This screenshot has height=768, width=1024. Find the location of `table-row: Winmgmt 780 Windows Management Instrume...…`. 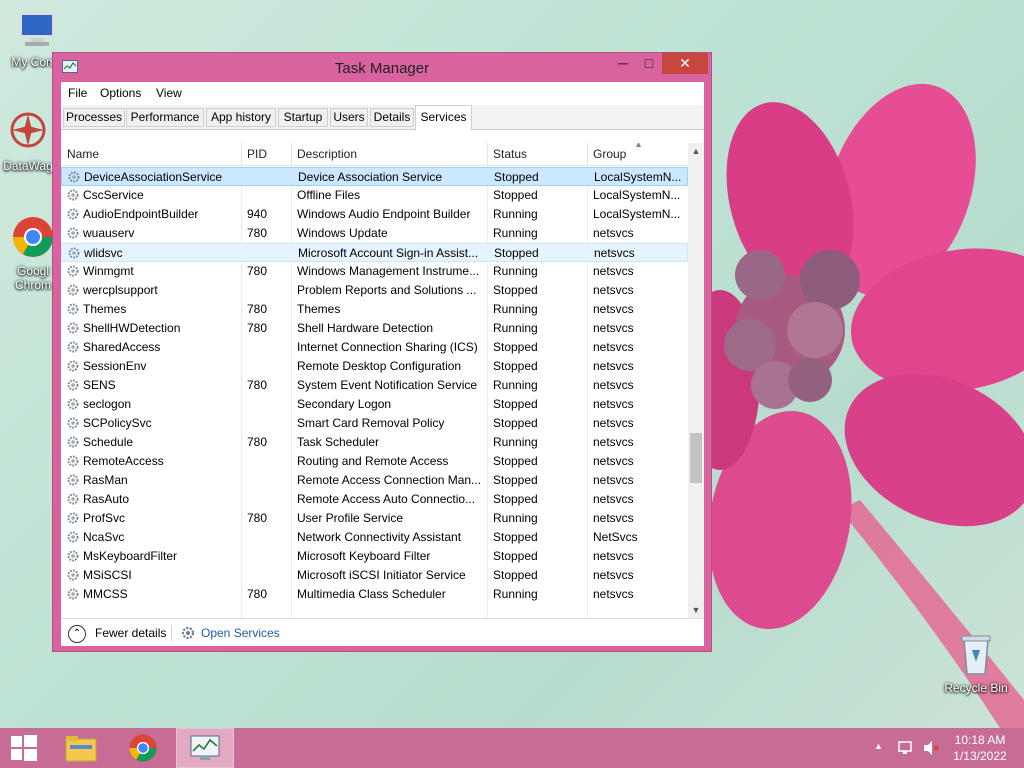

table-row: Winmgmt 780 Windows Management Instrume...… is located at coordinates (374, 271).